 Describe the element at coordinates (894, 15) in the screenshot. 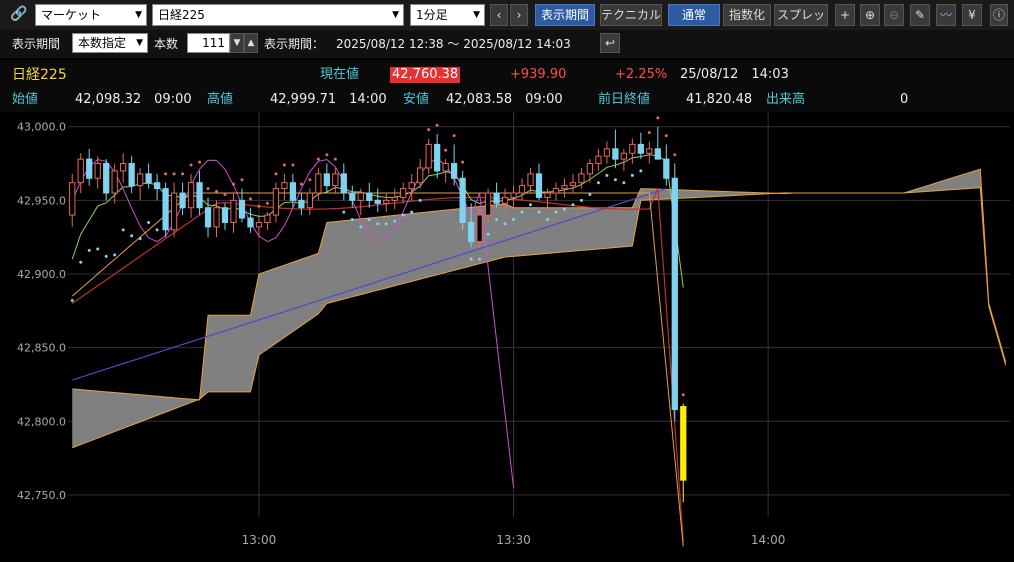

I see `zoom-out-icon: ⊖` at that location.